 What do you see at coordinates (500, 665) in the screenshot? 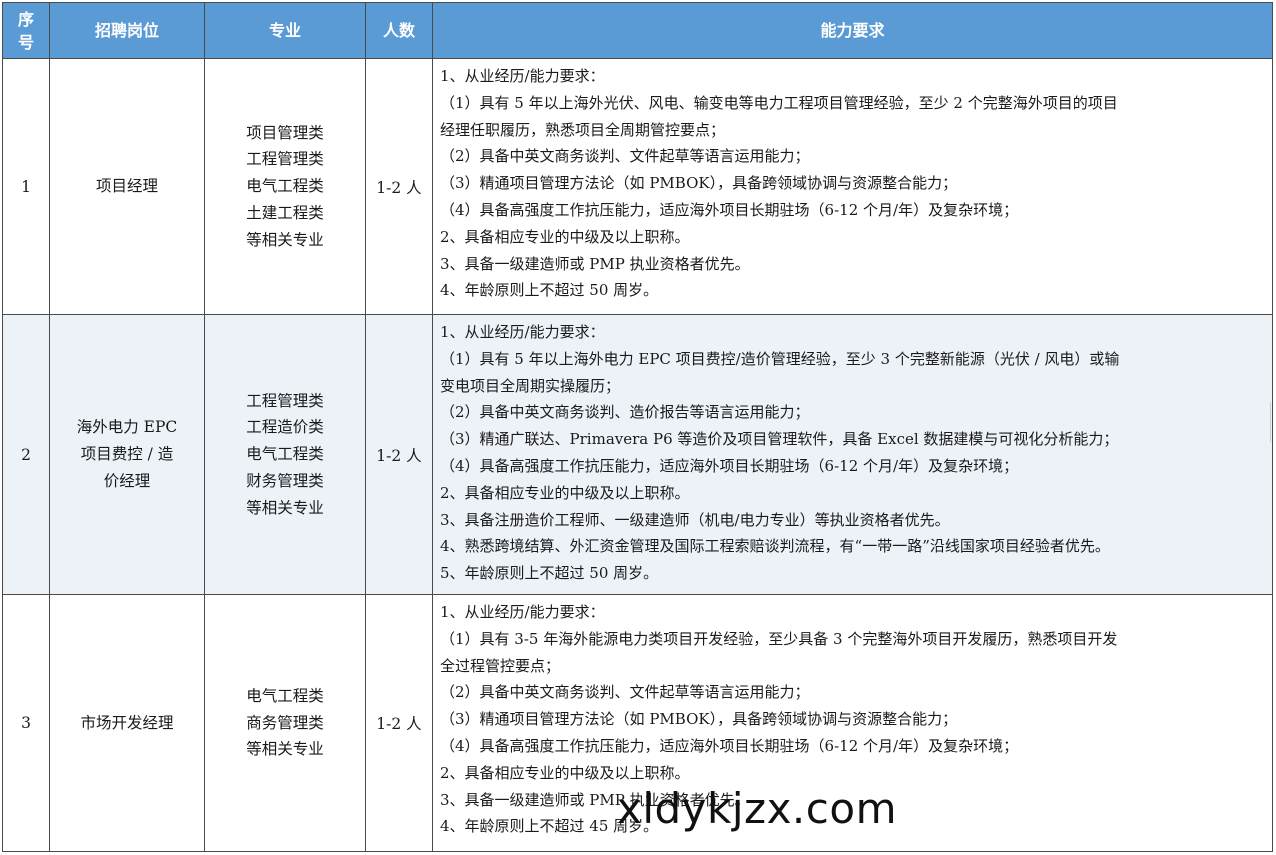
I see `requirement-line: 全过程管控要点；` at bounding box center [500, 665].